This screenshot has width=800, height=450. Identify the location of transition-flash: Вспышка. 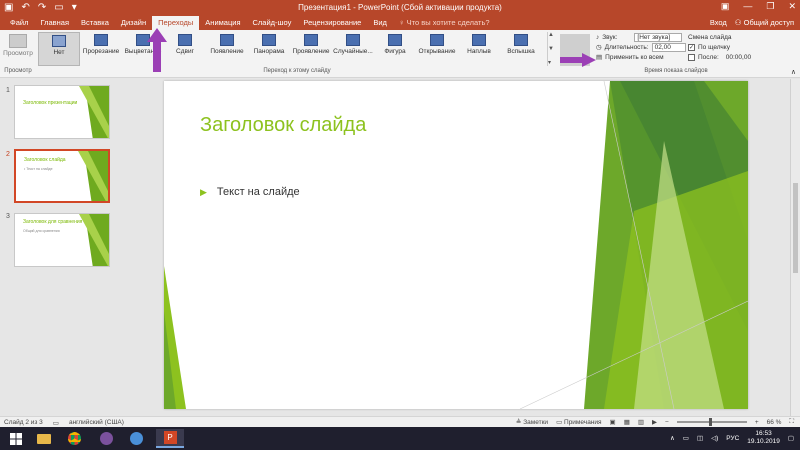
(521, 49).